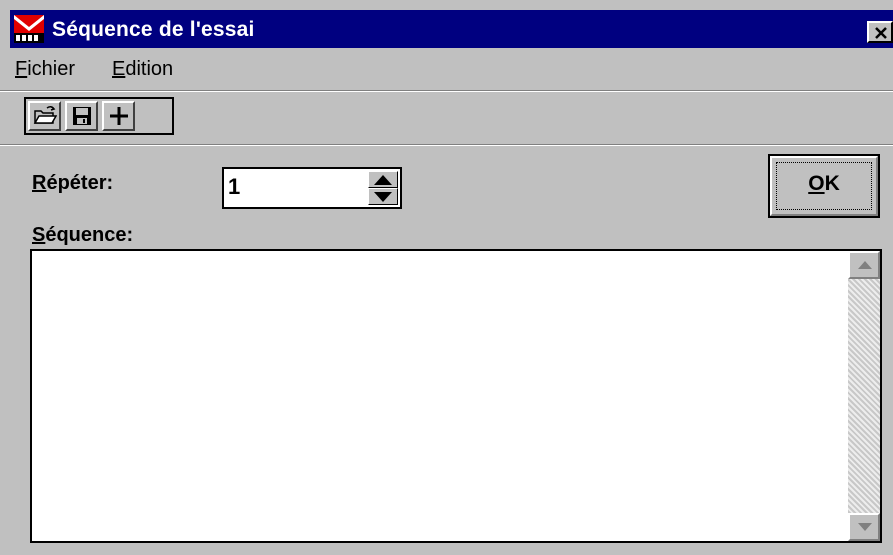 The image size is (893, 555). Describe the element at coordinates (451, 29) in the screenshot. I see `title-bar: Séquence de l'essai` at that location.